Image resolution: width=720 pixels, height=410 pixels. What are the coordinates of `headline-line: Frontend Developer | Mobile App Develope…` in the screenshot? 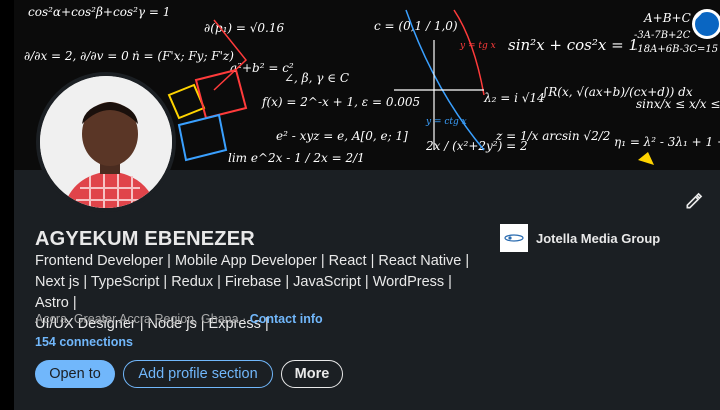 It's located at (252, 261).